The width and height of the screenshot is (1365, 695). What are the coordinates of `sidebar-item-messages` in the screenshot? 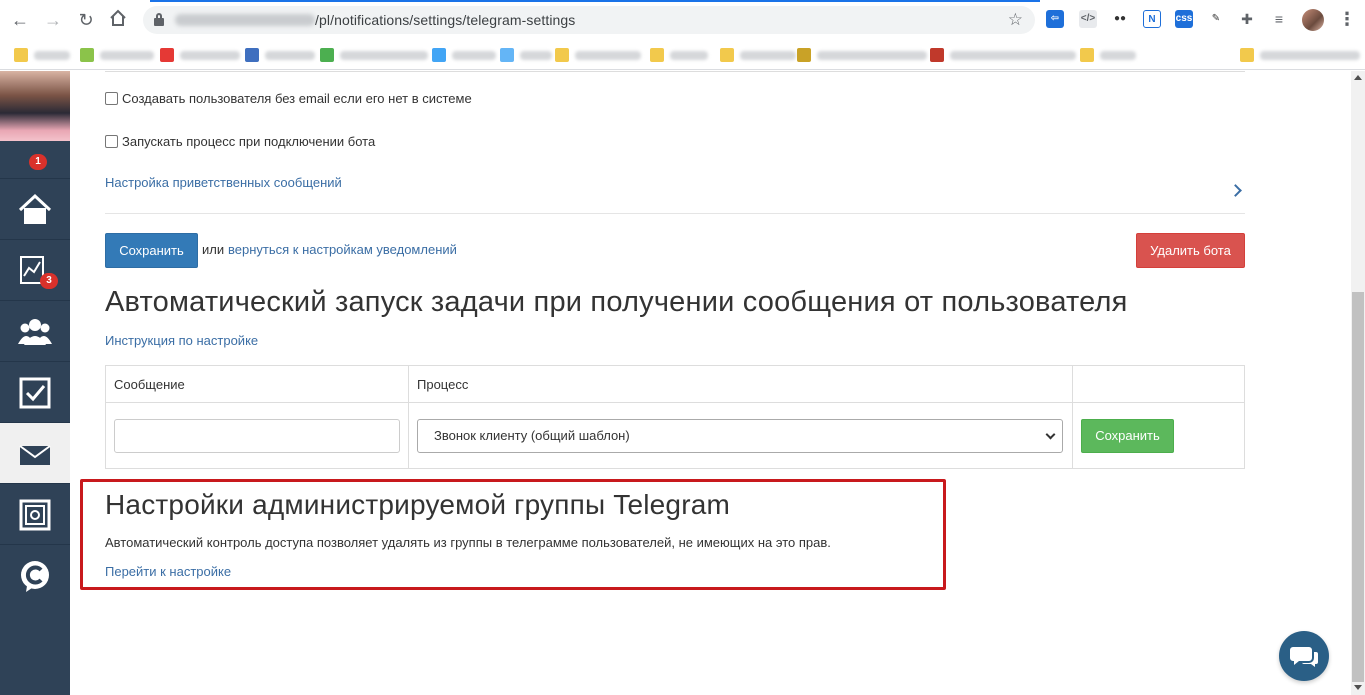 It's located at (35, 453).